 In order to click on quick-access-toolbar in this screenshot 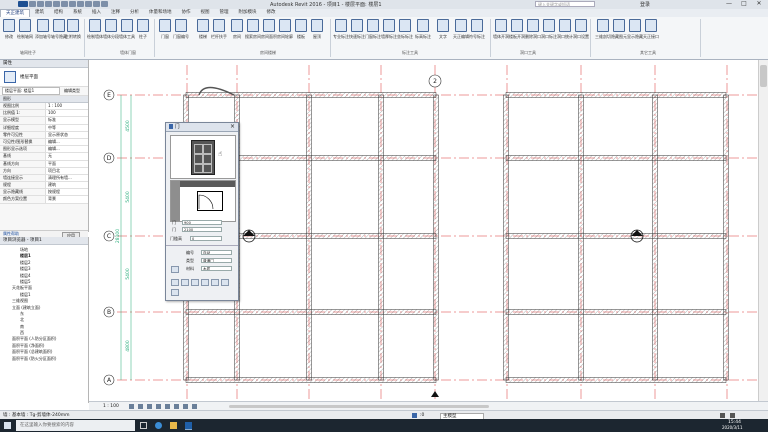, I will do `click(63, 4)`.